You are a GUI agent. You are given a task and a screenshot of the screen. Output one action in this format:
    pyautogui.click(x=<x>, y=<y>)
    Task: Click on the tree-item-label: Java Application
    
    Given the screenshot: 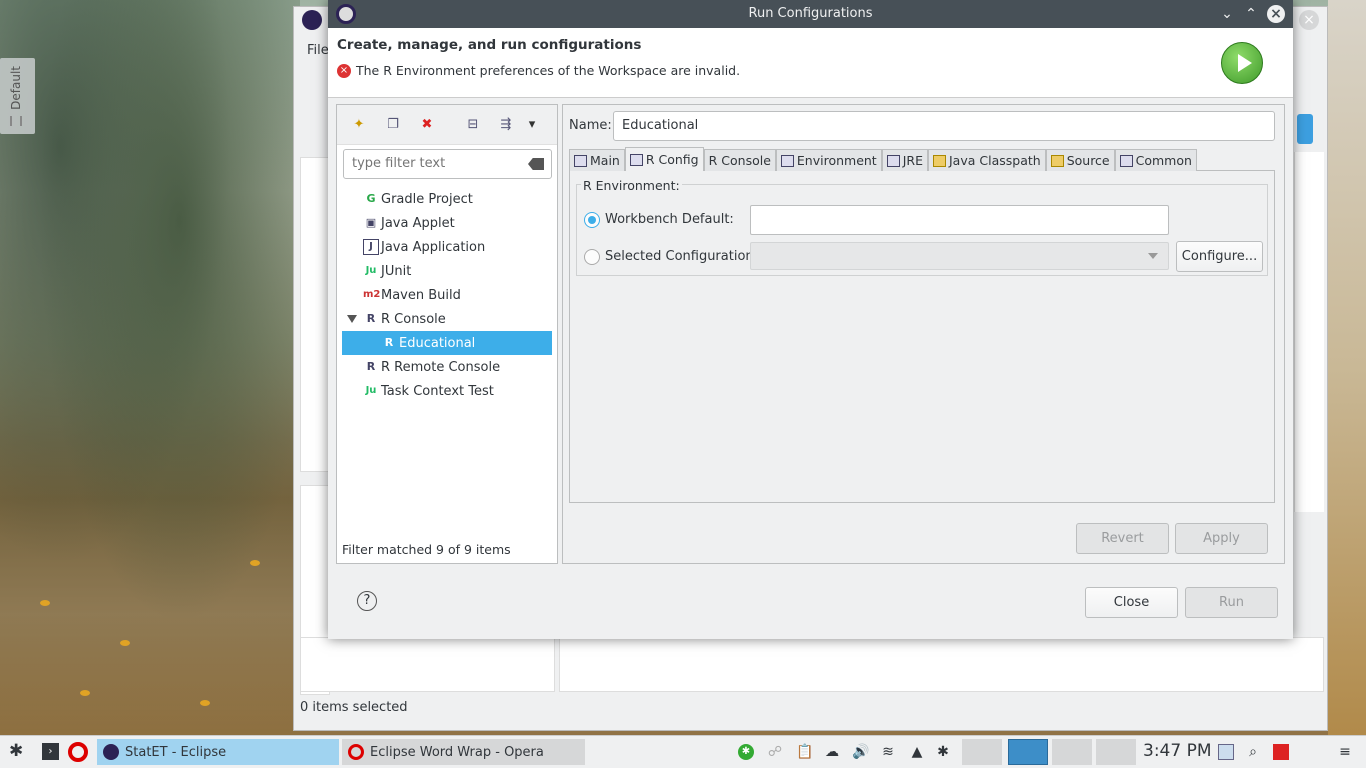 What is the action you would take?
    pyautogui.click(x=433, y=247)
    